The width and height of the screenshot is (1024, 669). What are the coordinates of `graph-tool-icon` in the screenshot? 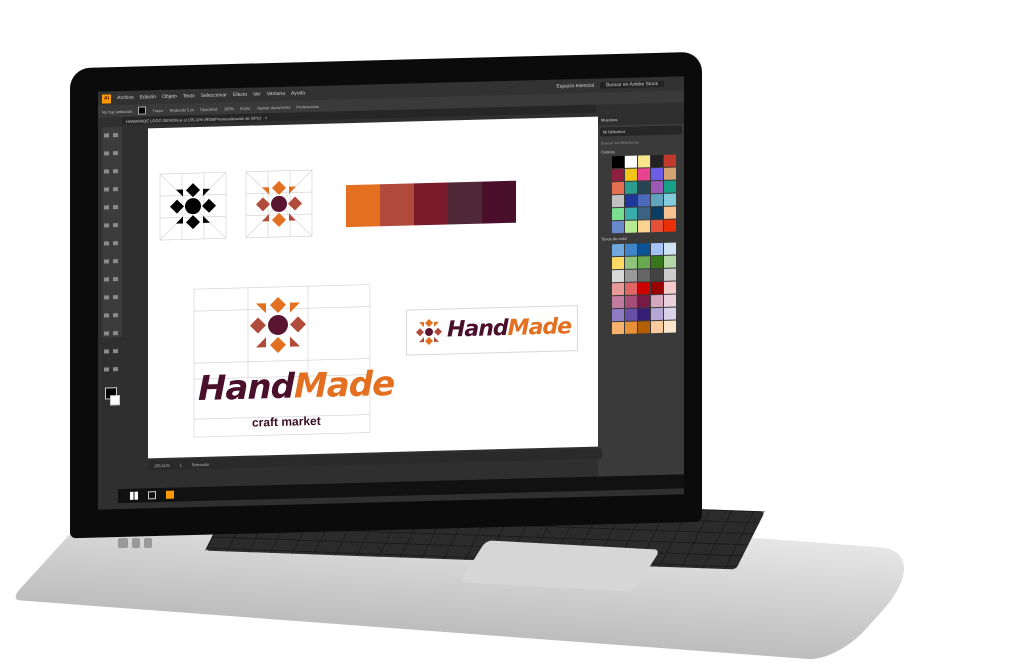 It's located at (115, 333).